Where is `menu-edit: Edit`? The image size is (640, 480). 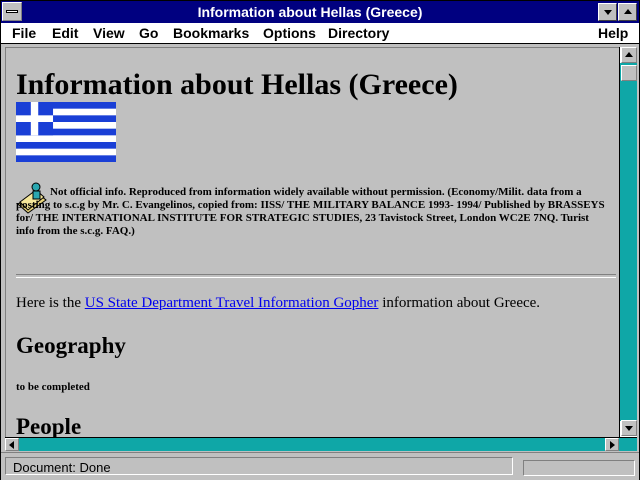 menu-edit: Edit is located at coordinates (65, 33).